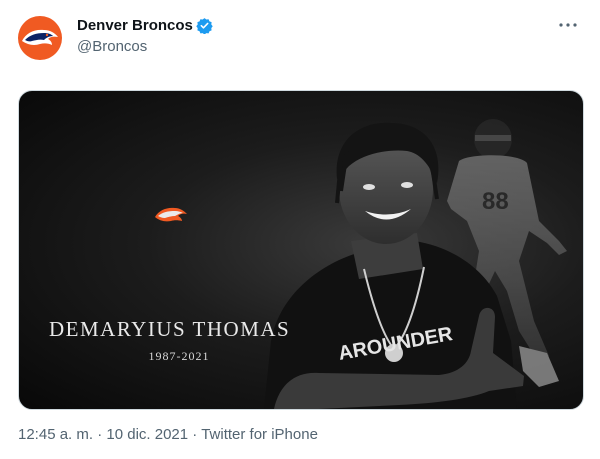 Image resolution: width=600 pixels, height=459 pixels. Describe the element at coordinates (147, 434) in the screenshot. I see `tweet-date: 10 dic. 2021` at that location.